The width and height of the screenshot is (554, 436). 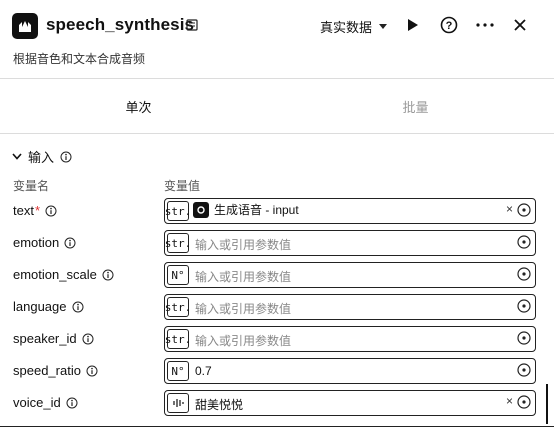 I want to click on emotion-field: str. 输入或引用参数值, so click(x=350, y=243).